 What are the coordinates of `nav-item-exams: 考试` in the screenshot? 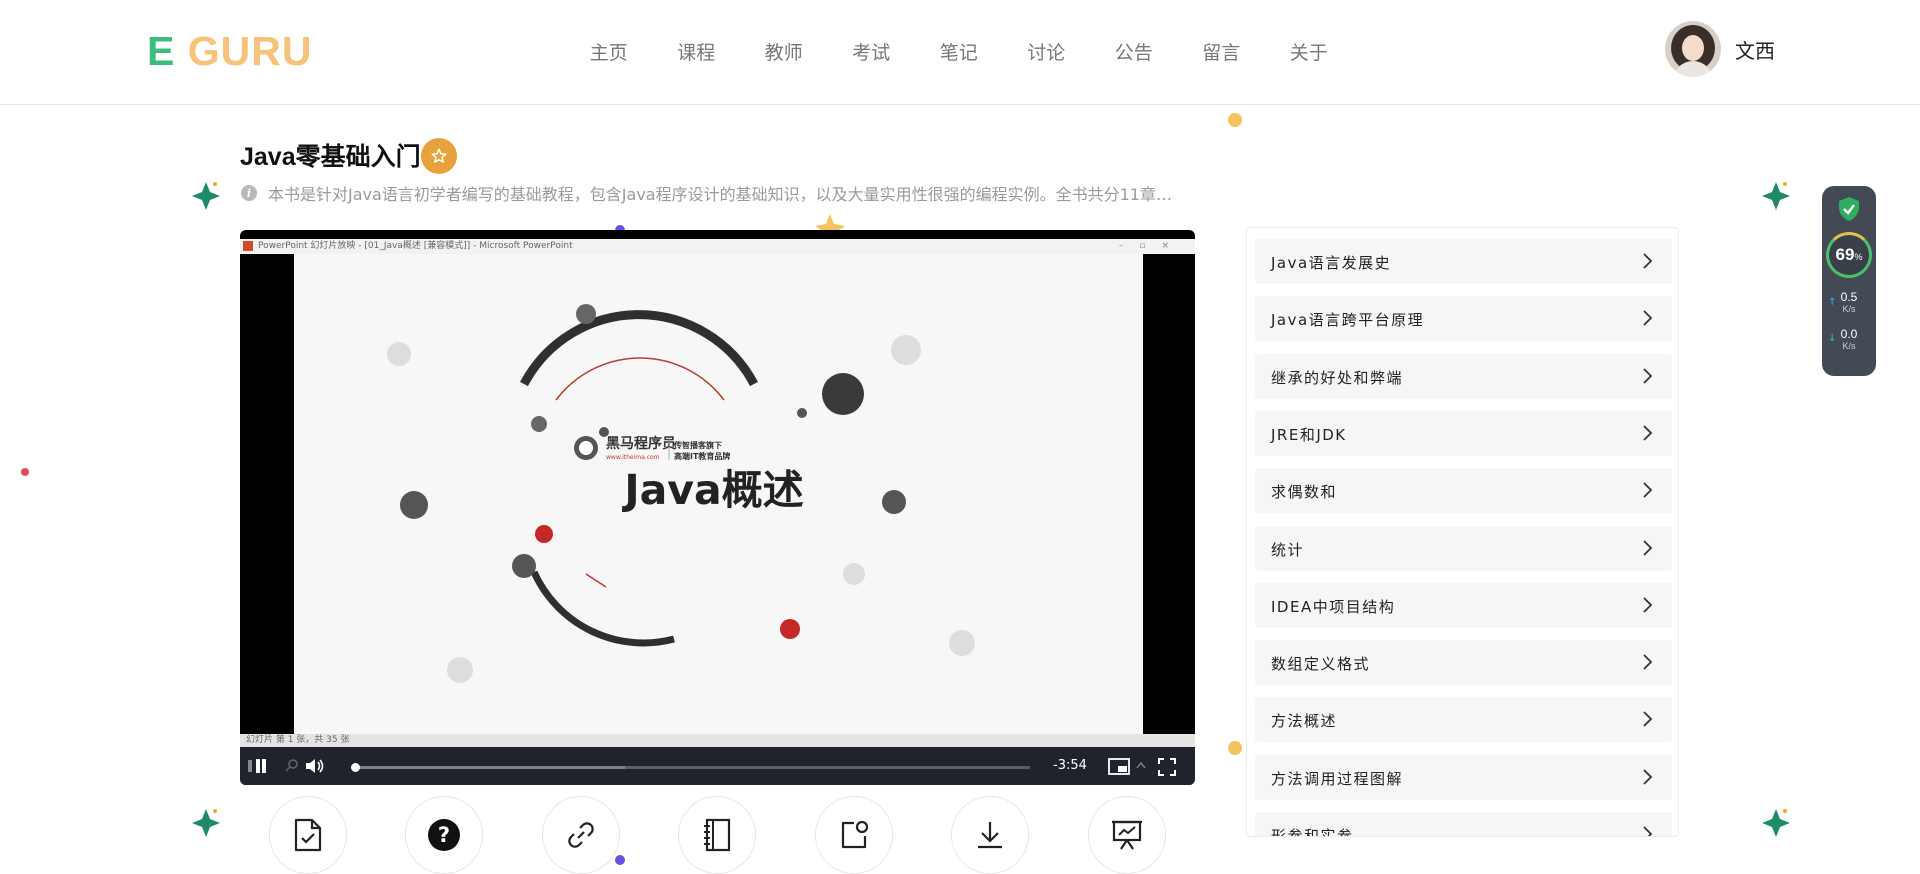 It's located at (872, 51).